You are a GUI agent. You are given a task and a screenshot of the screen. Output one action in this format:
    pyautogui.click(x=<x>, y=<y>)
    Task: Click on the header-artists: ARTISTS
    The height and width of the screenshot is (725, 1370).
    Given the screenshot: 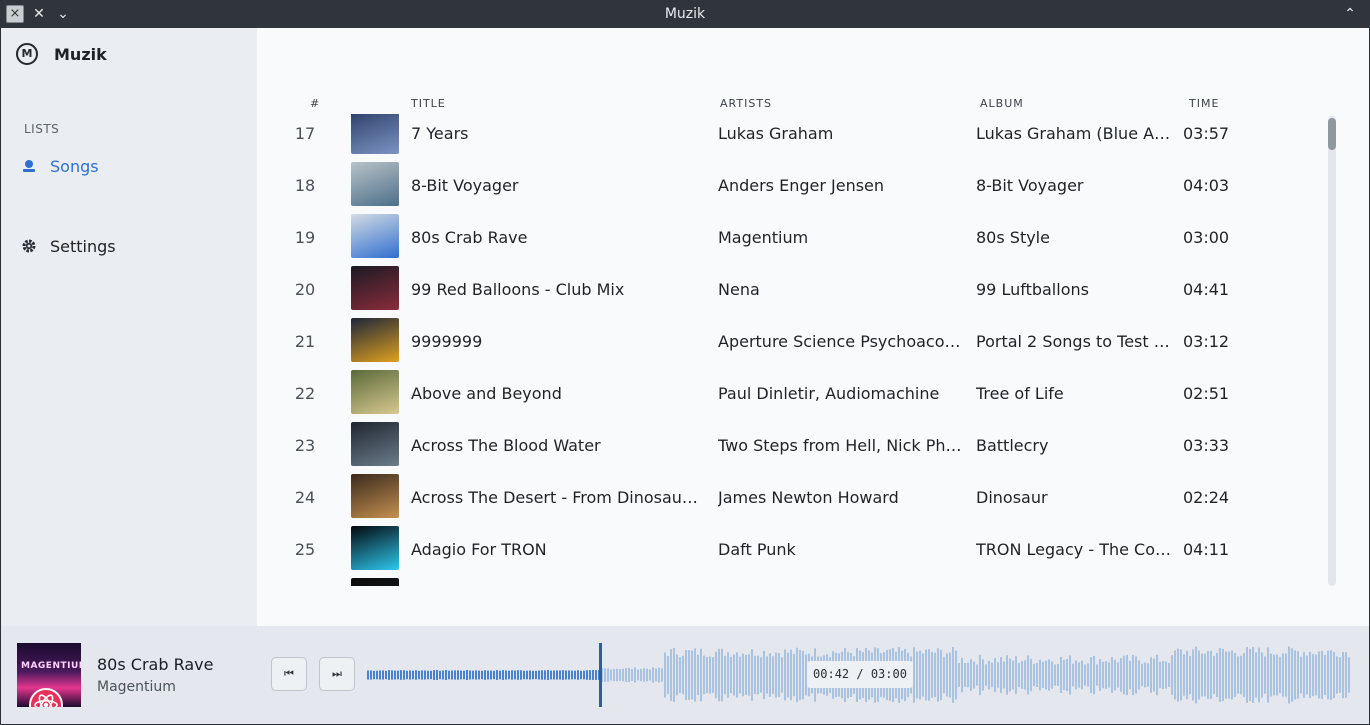 What is the action you would take?
    pyautogui.click(x=746, y=103)
    